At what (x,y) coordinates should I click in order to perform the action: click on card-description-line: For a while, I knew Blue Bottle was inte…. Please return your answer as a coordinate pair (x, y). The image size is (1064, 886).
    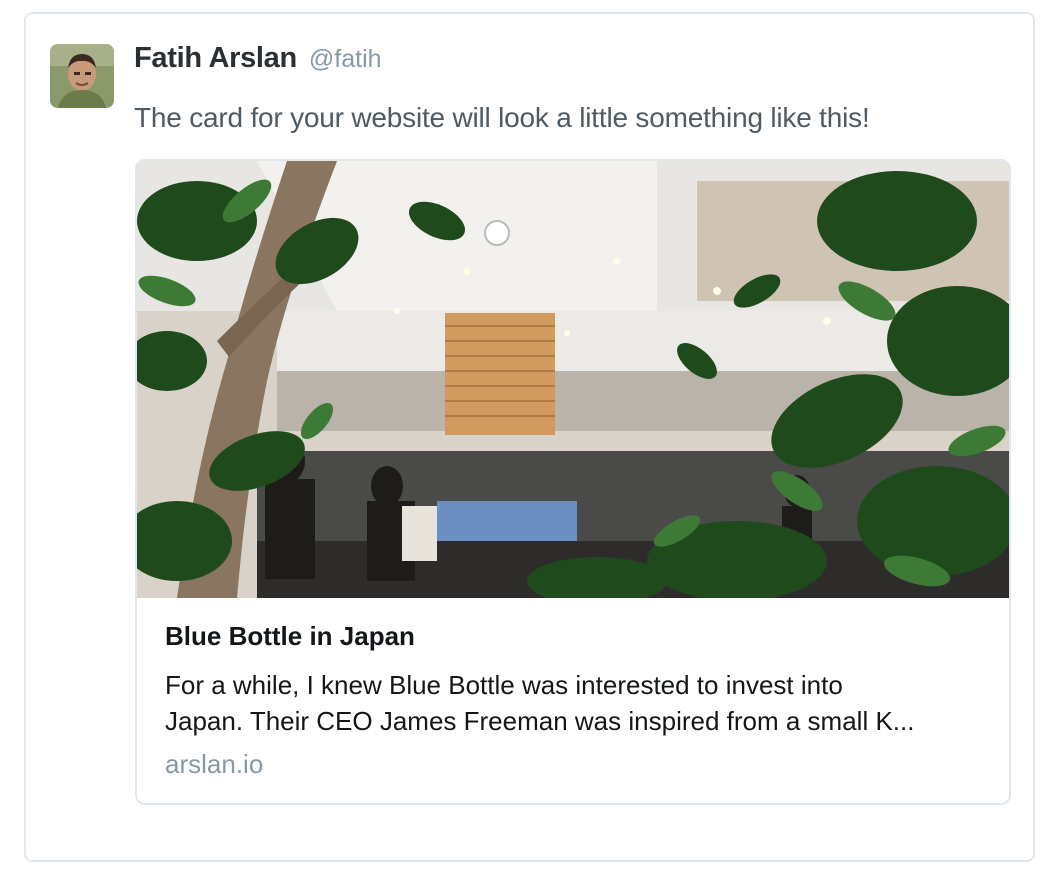
    Looking at the image, I should click on (504, 685).